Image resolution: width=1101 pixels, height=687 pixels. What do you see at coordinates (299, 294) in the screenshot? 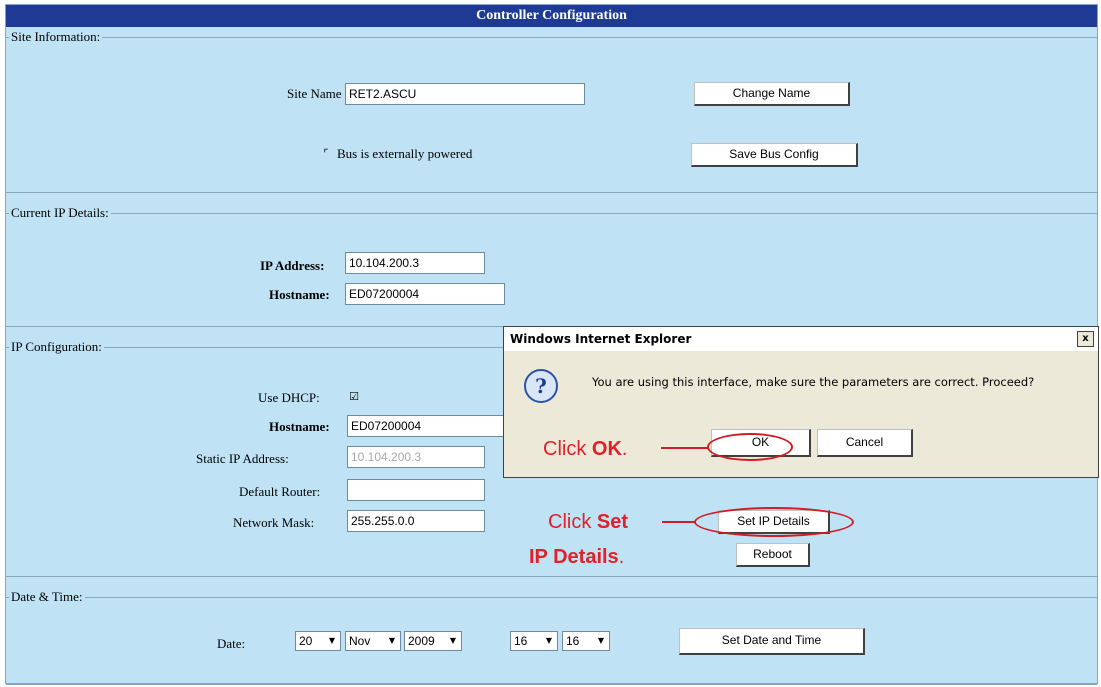
I see `current-hostname-label: Hostname:` at bounding box center [299, 294].